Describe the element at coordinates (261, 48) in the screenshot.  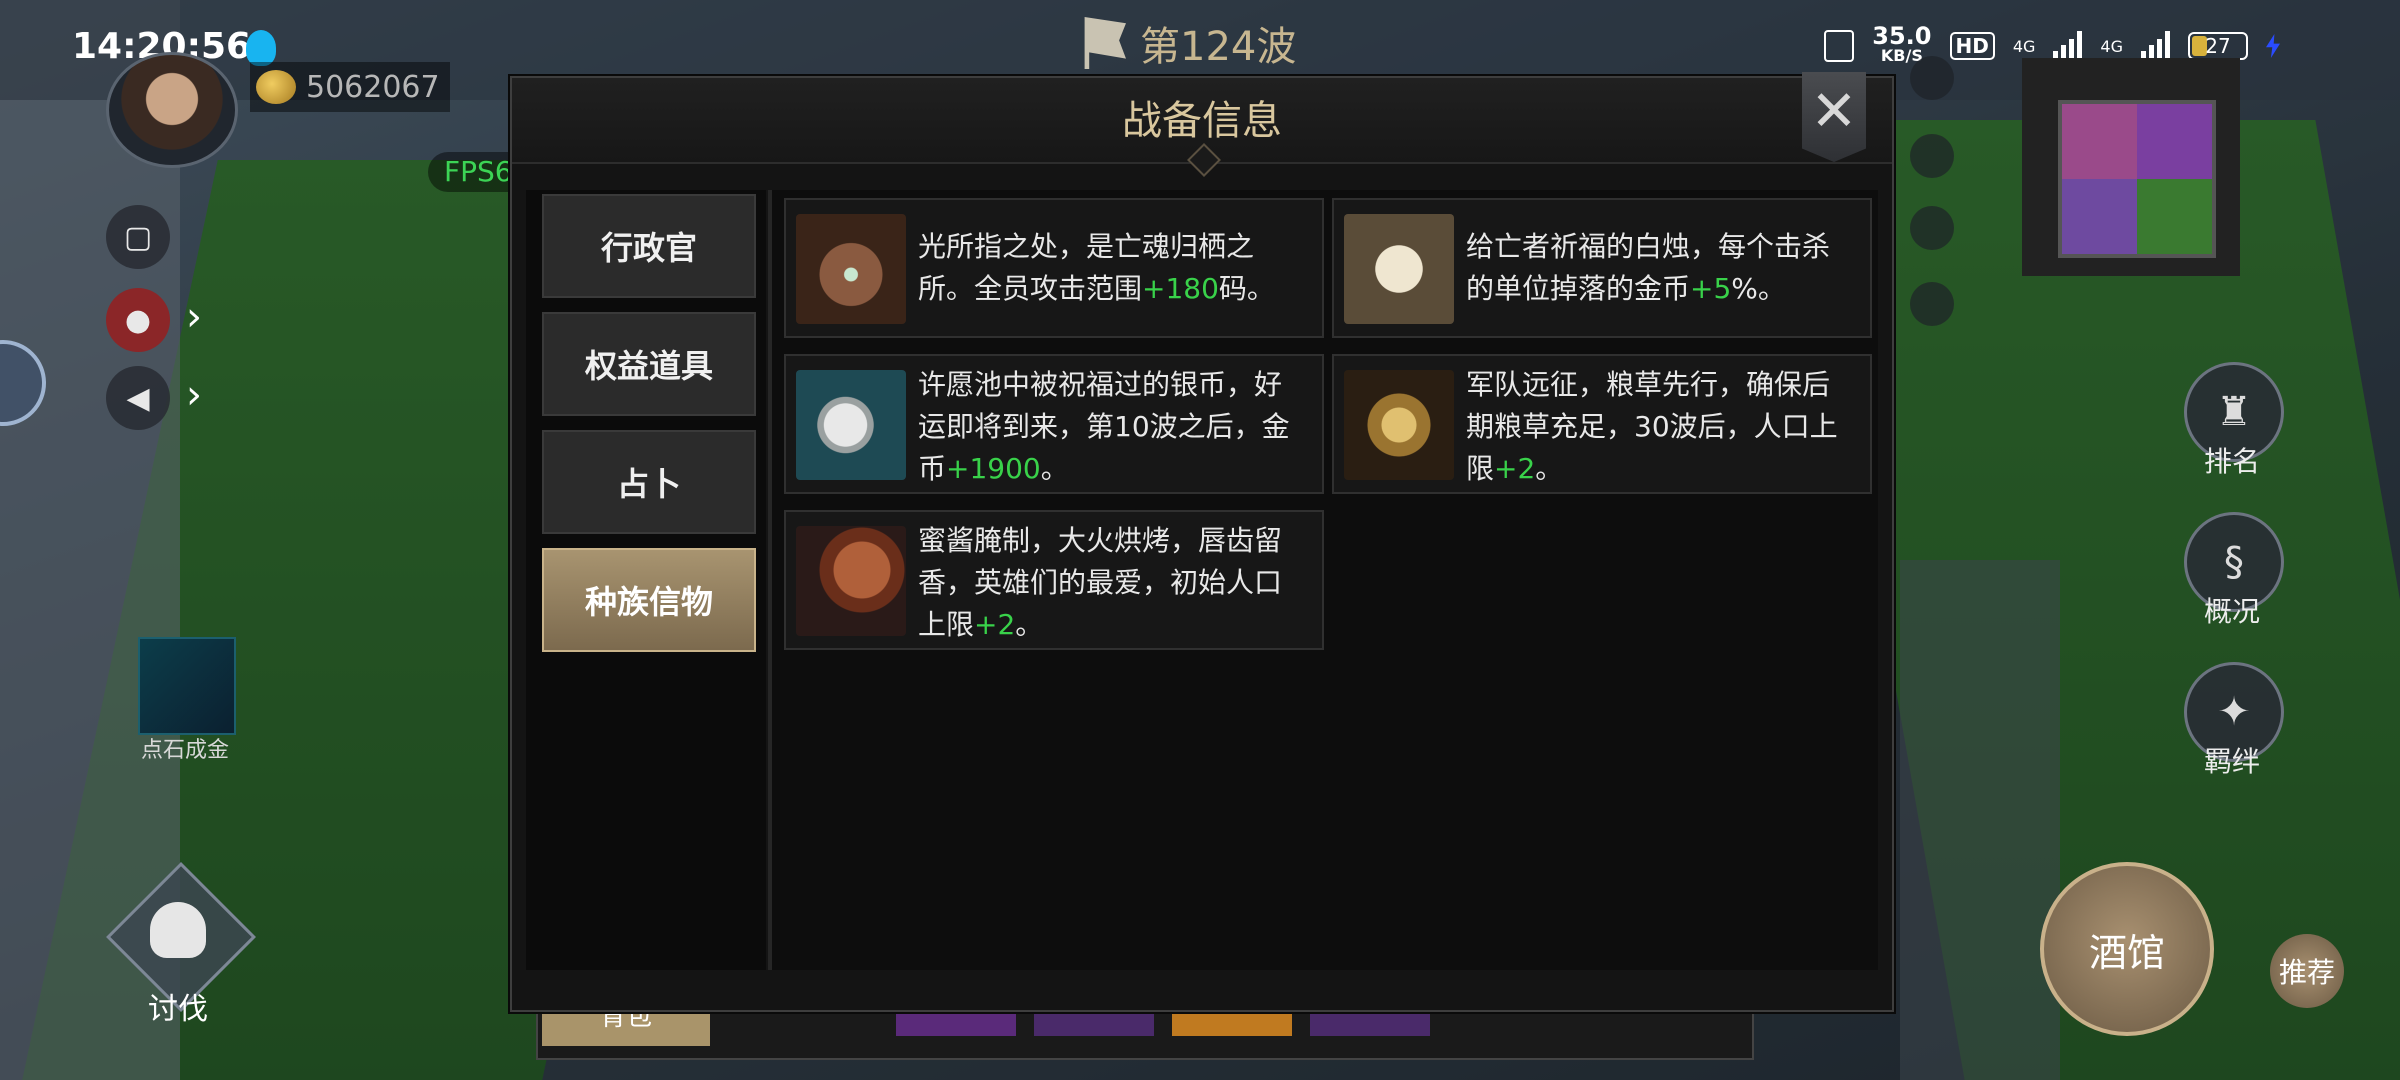
I see `qq-icon` at that location.